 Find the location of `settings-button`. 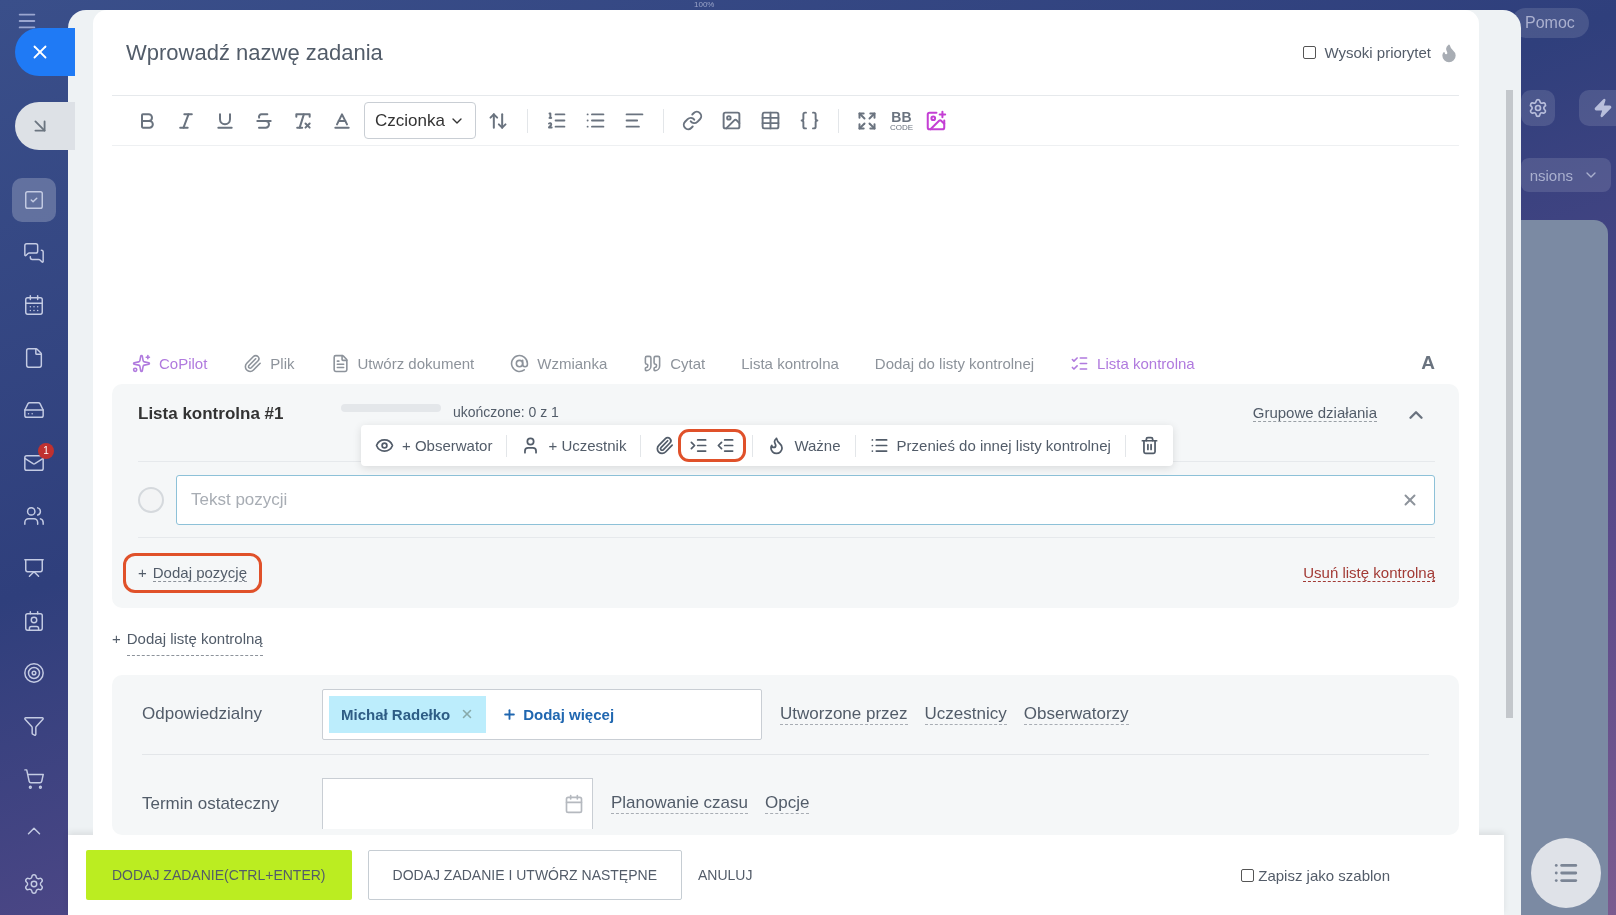

settings-button is located at coordinates (1538, 108).